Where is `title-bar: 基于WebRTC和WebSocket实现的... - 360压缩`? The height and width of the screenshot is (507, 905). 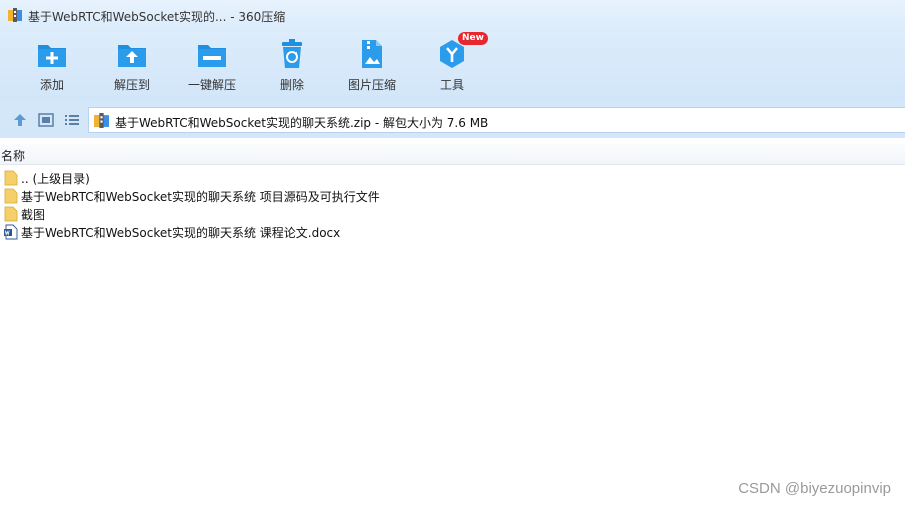
title-bar: 基于WebRTC和WebSocket实现的... - 360压缩 is located at coordinates (452, 15).